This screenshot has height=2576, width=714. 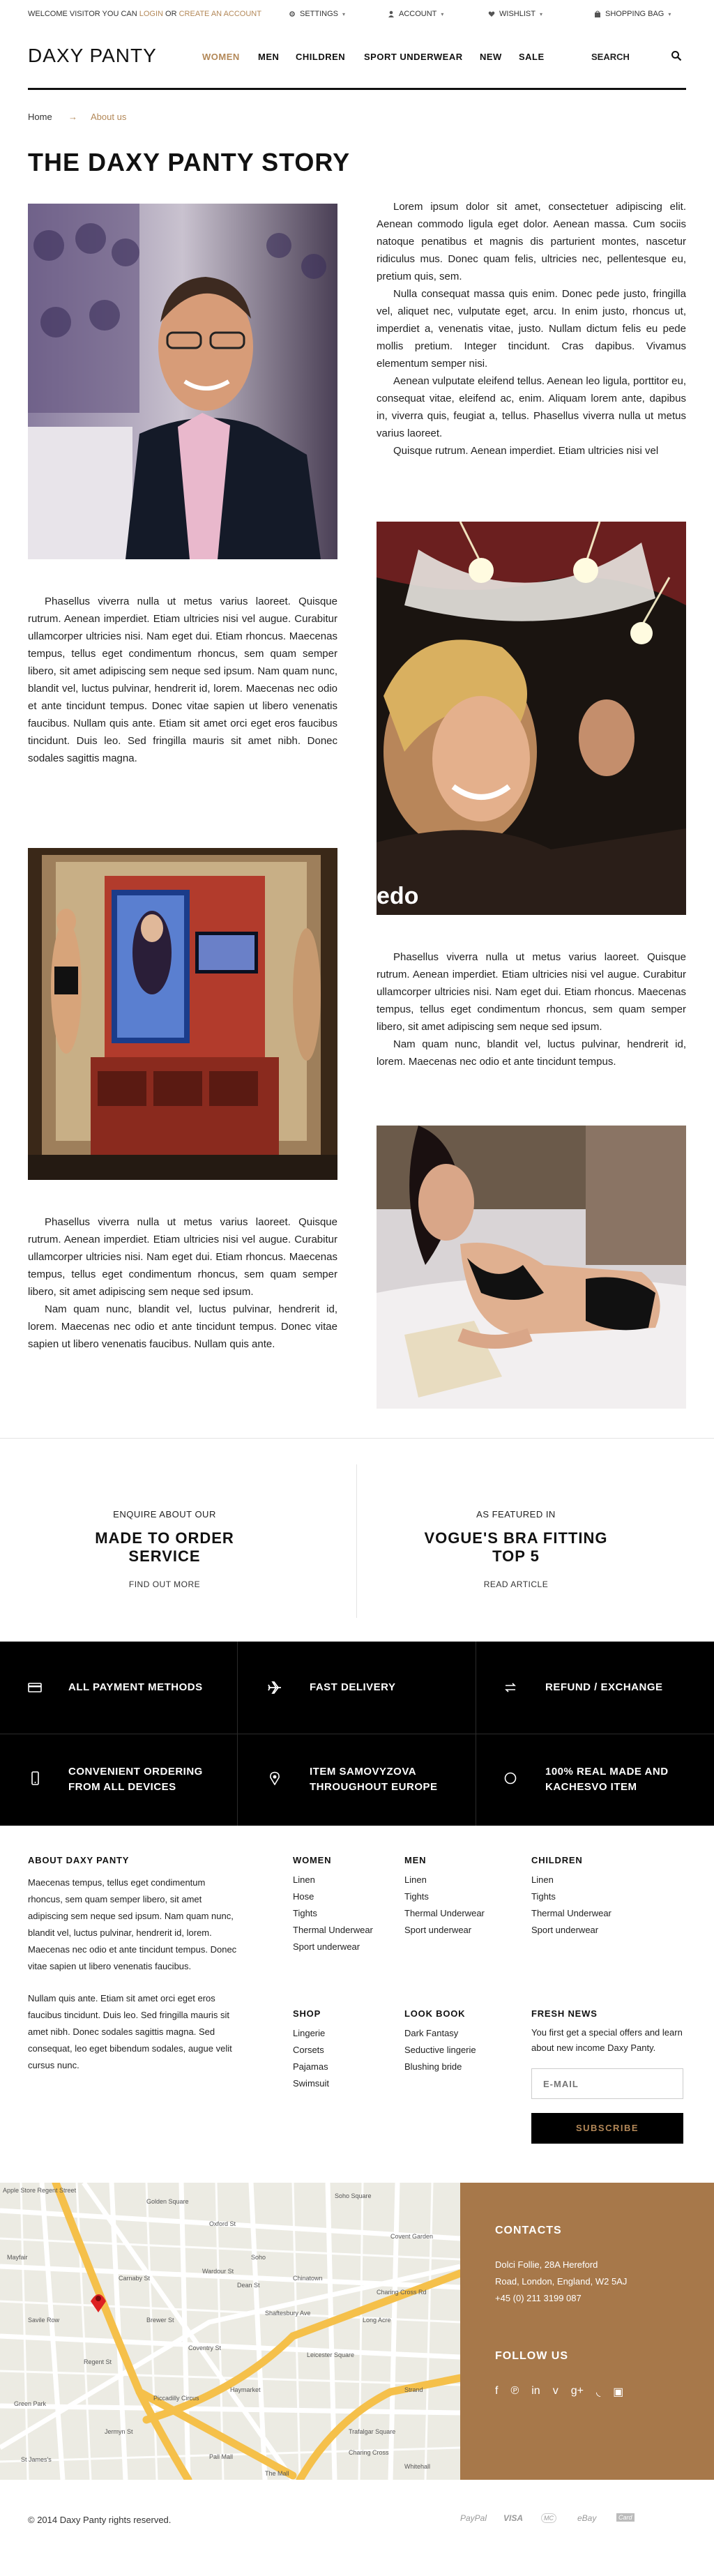 What do you see at coordinates (275, 1778) in the screenshot?
I see `map-pin-icon` at bounding box center [275, 1778].